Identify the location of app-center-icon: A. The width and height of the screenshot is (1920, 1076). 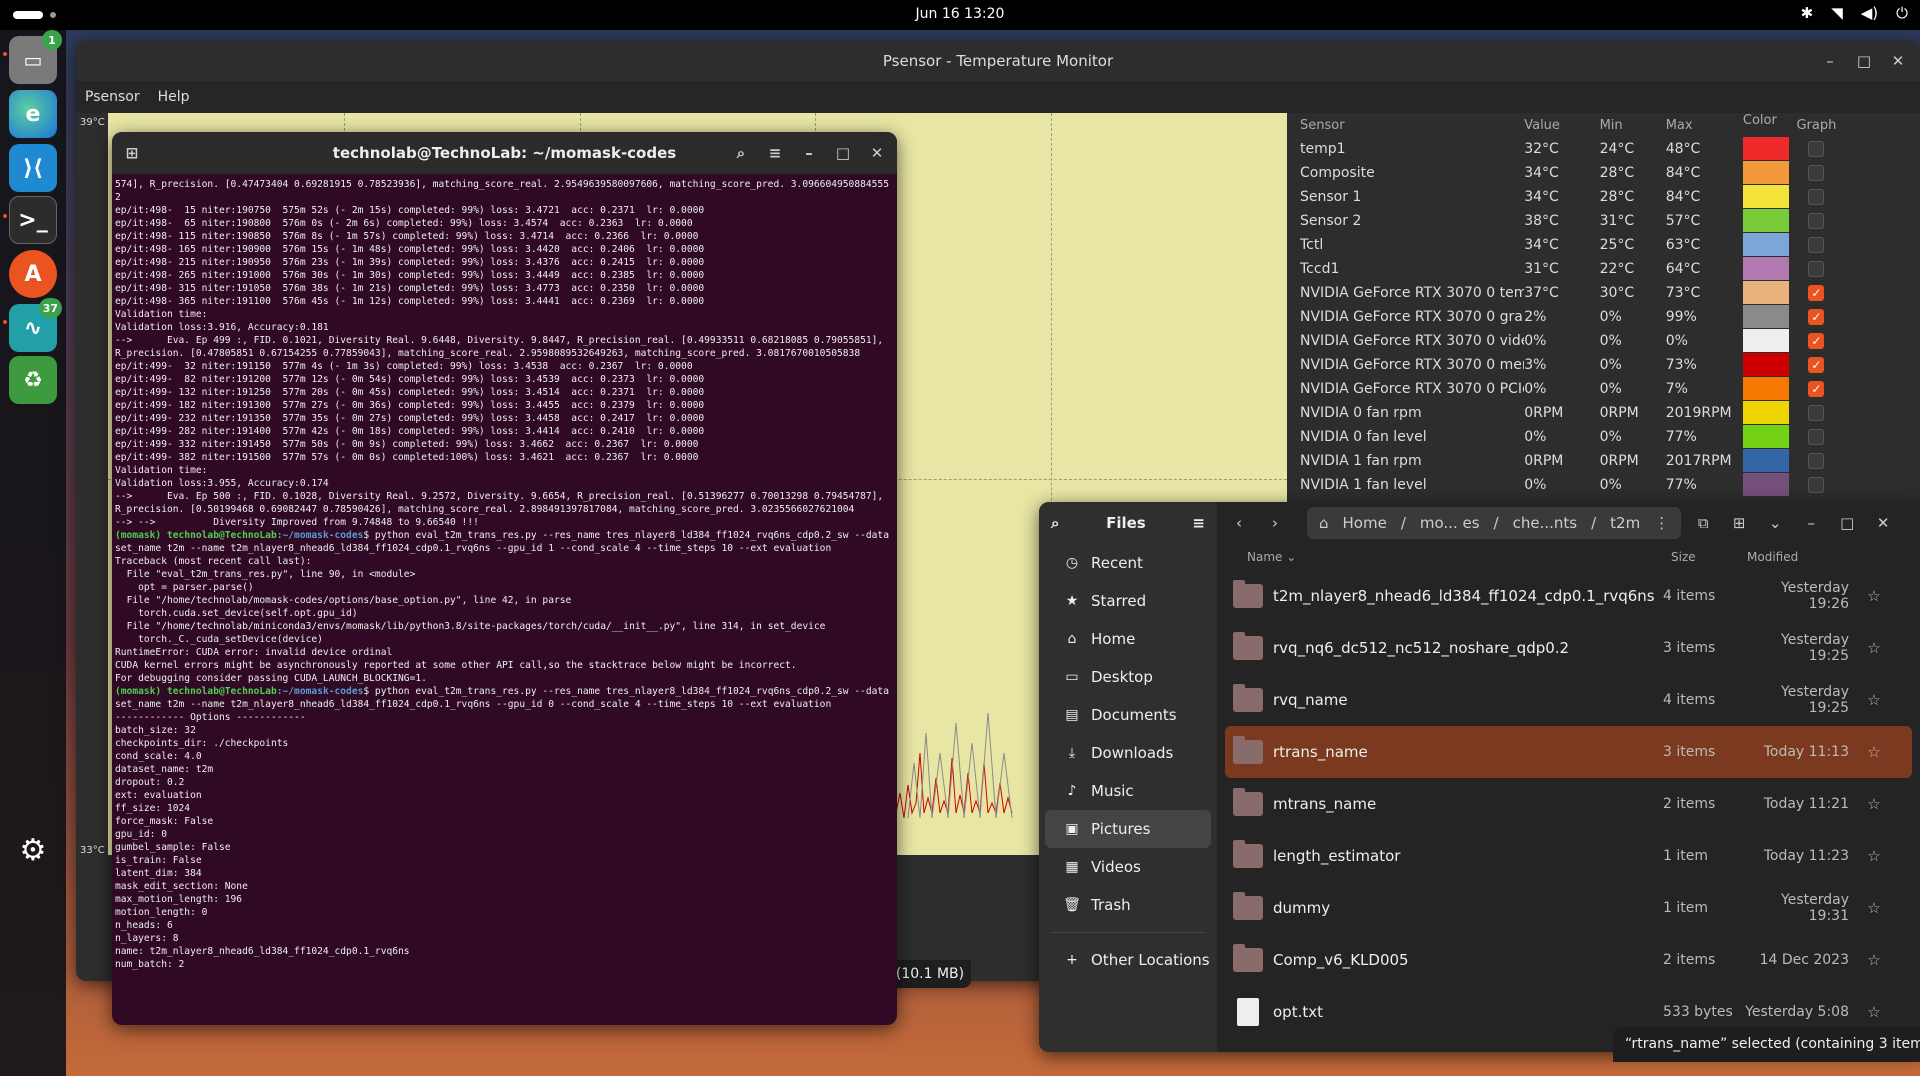
(33, 274).